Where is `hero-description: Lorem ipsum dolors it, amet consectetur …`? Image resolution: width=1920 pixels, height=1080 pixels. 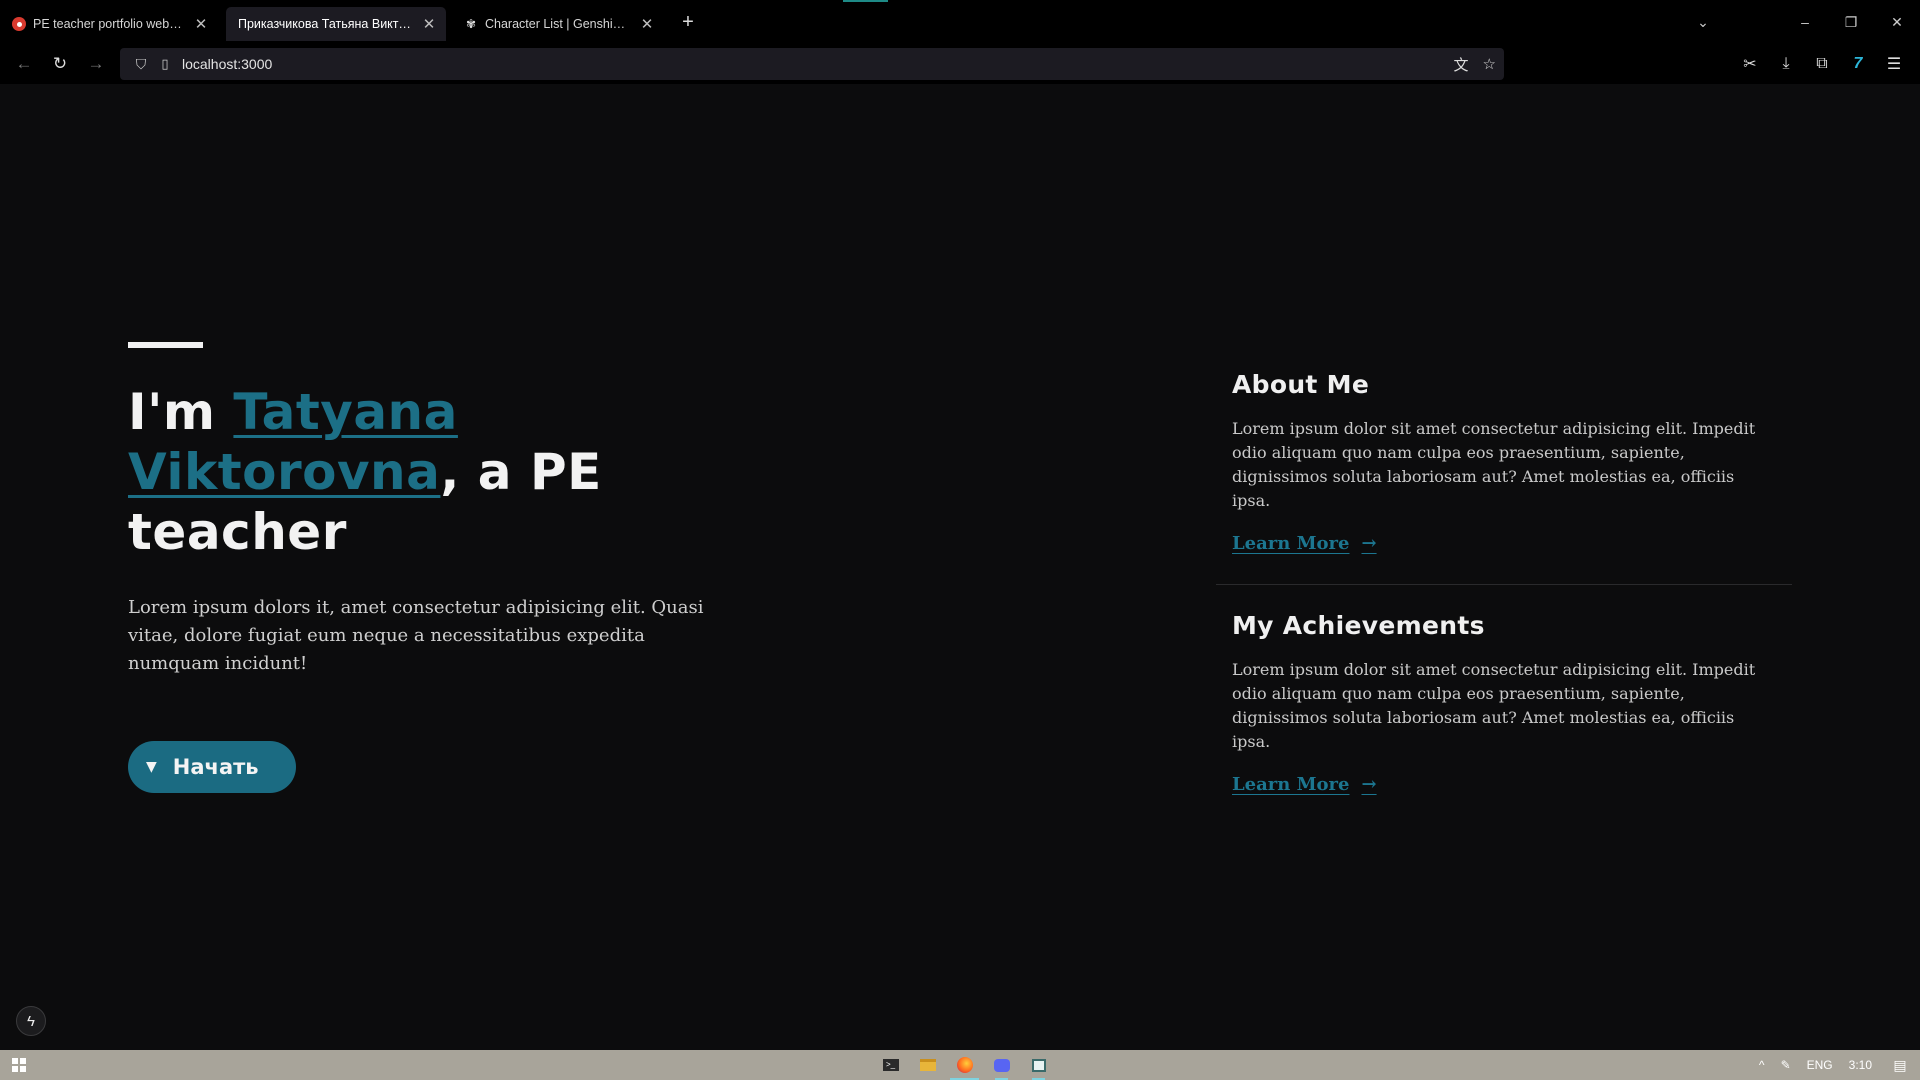 hero-description: Lorem ipsum dolors it, amet consectetur … is located at coordinates (416, 635).